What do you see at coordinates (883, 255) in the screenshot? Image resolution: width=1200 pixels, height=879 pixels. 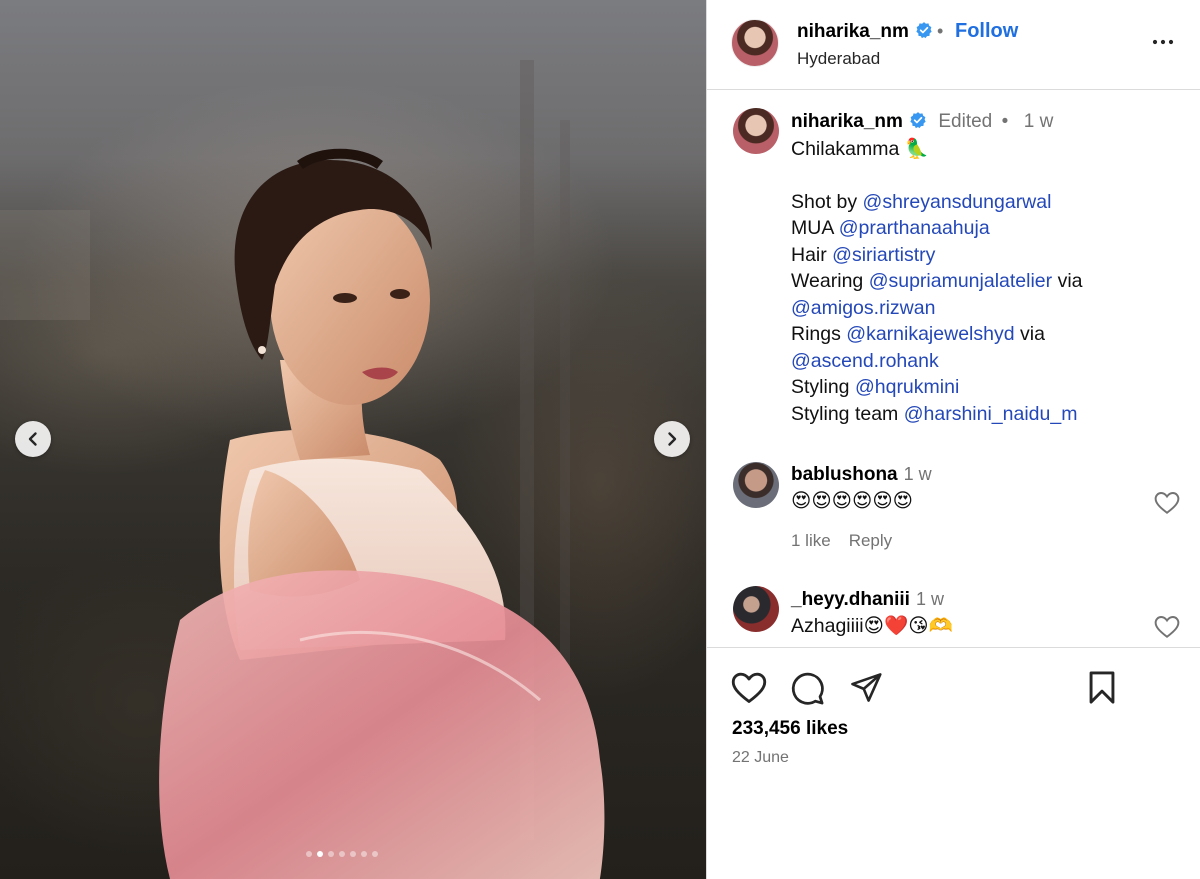 I see `caption-mention-link: @siriartistry` at bounding box center [883, 255].